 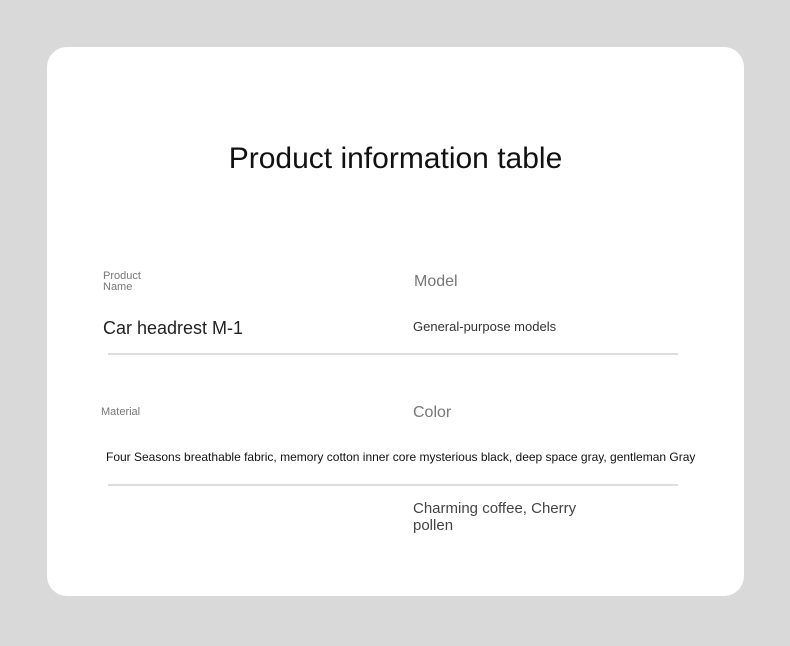 What do you see at coordinates (485, 326) in the screenshot?
I see `model-value: General-purpose models` at bounding box center [485, 326].